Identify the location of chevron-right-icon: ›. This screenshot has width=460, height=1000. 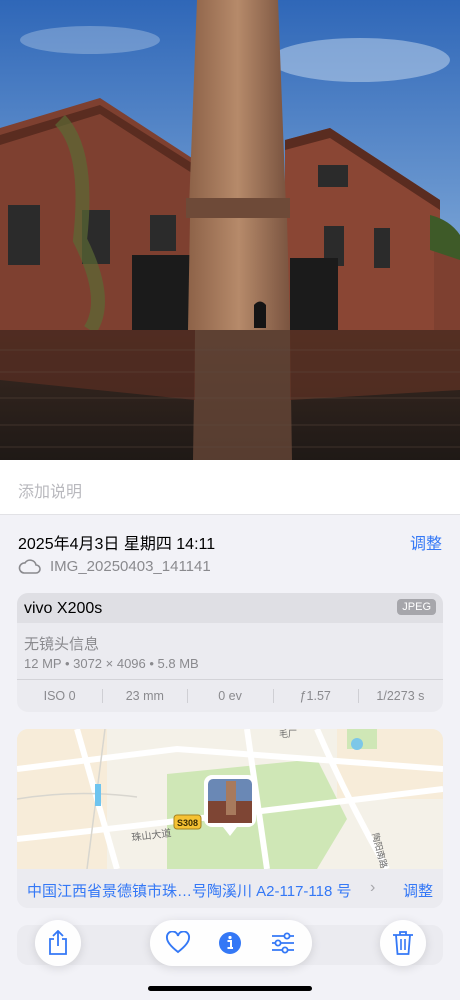
(373, 887).